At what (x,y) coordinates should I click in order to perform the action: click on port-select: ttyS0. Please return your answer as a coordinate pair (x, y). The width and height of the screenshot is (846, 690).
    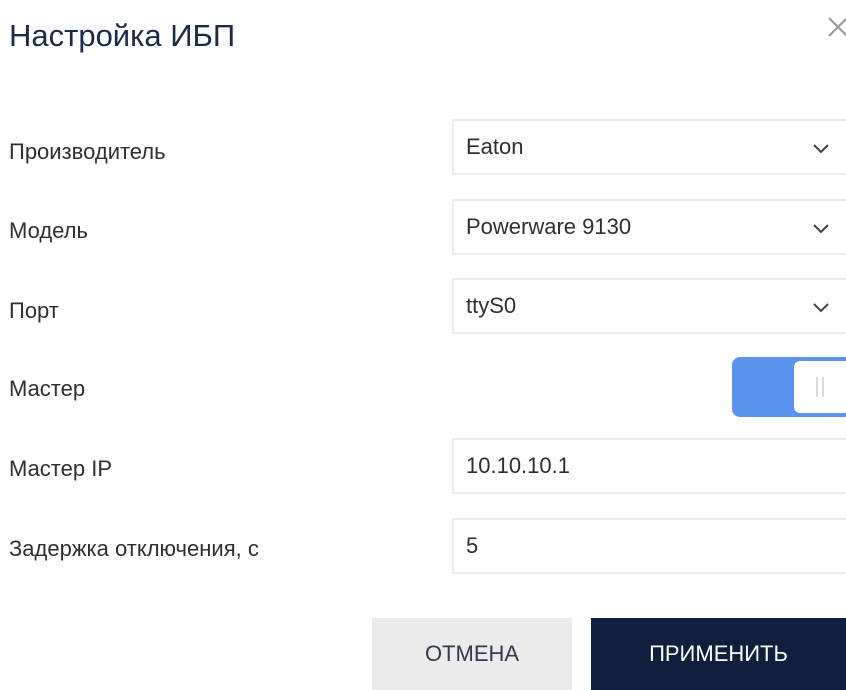
    Looking at the image, I should click on (649, 306).